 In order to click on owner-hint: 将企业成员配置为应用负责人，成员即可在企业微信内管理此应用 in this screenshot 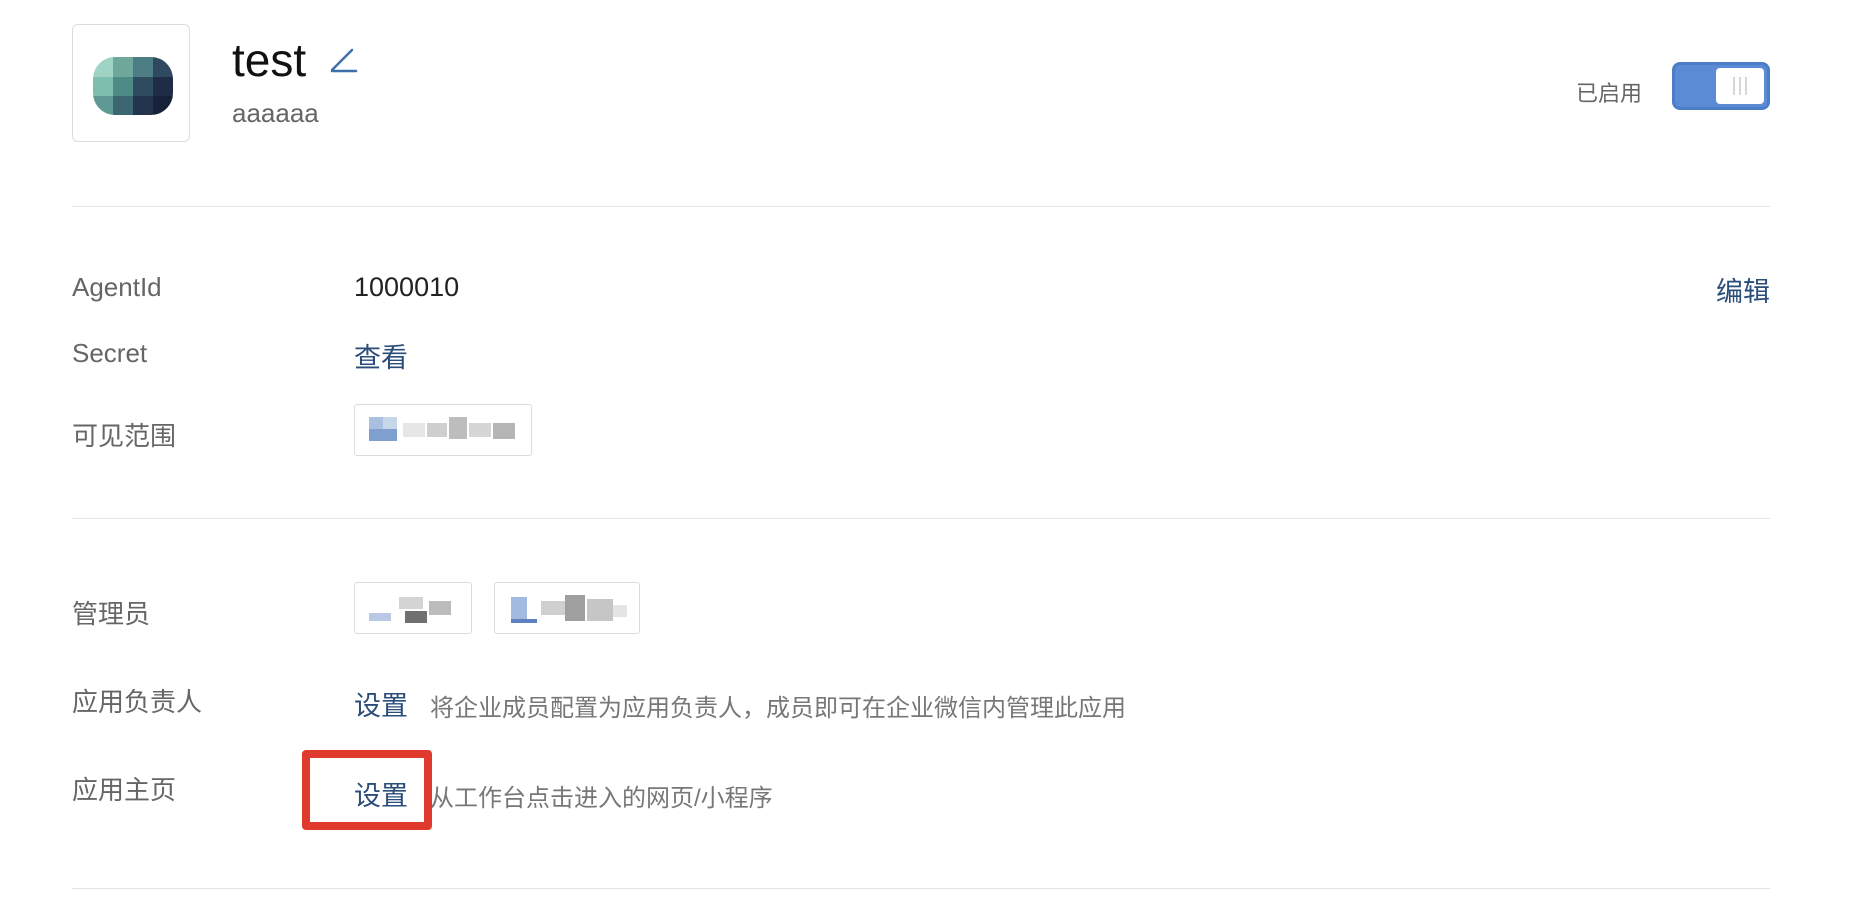, I will do `click(778, 708)`.